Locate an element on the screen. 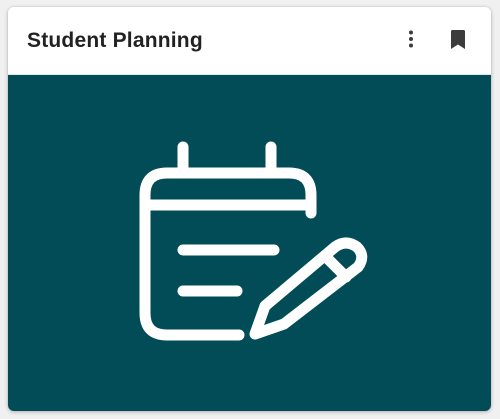 This screenshot has height=419, width=500. bookmark-button is located at coordinates (458, 39).